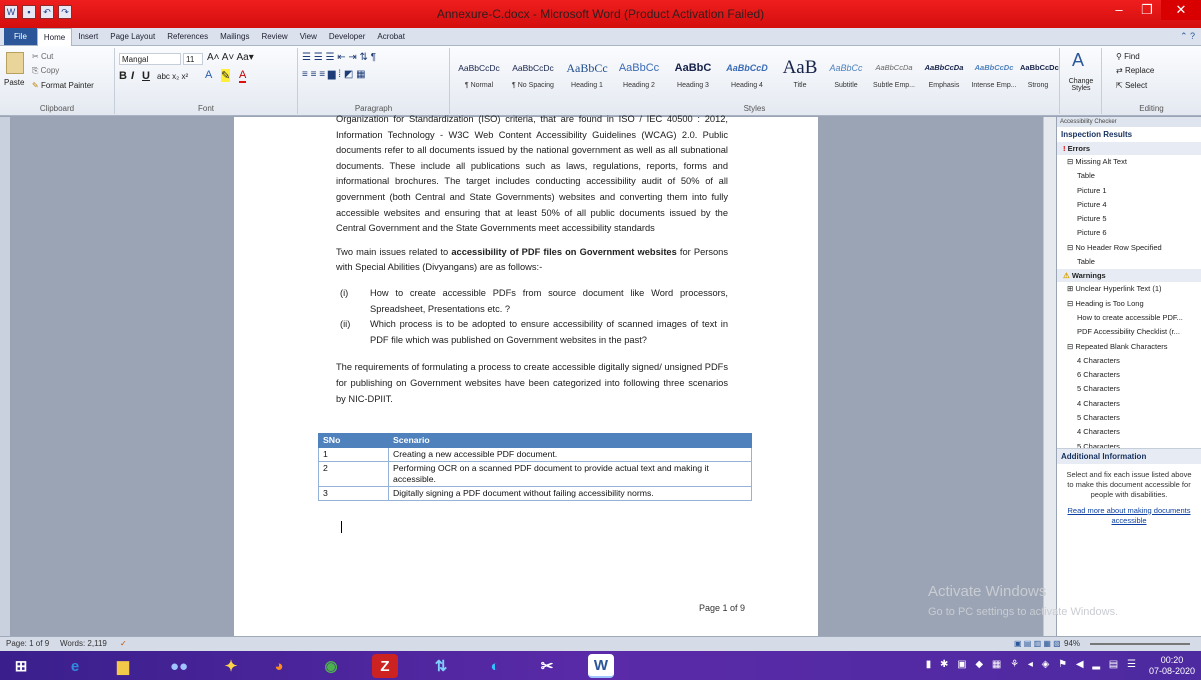  Describe the element at coordinates (1078, 60) in the screenshot. I see `change-styles-icon: A` at that location.